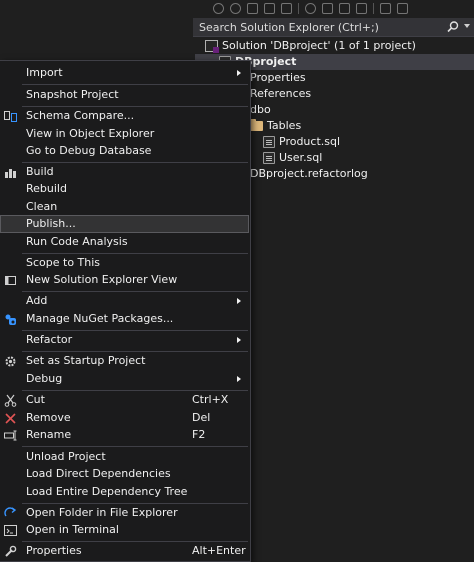 This screenshot has height=562, width=474. Describe the element at coordinates (453, 27) in the screenshot. I see `search-icon` at that location.